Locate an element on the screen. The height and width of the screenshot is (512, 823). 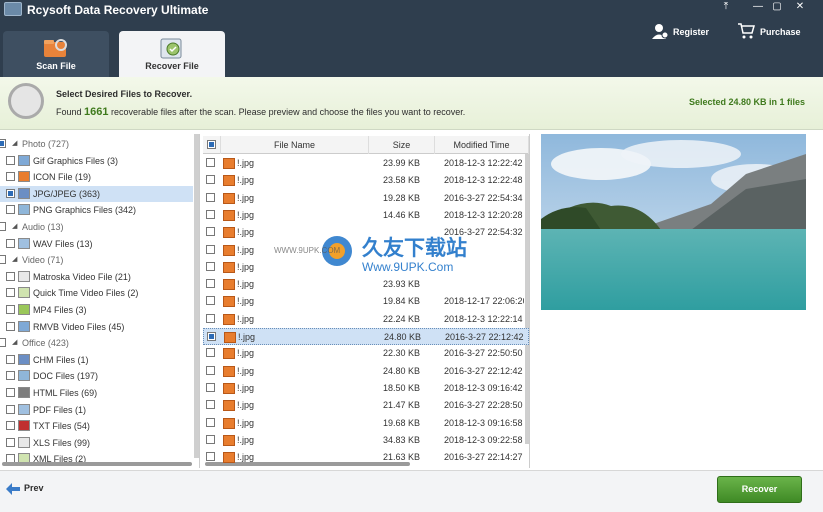
table-row: !.jpg 22.30 KB 2016-3-27 22:50:50 is located at coordinates (366, 353).